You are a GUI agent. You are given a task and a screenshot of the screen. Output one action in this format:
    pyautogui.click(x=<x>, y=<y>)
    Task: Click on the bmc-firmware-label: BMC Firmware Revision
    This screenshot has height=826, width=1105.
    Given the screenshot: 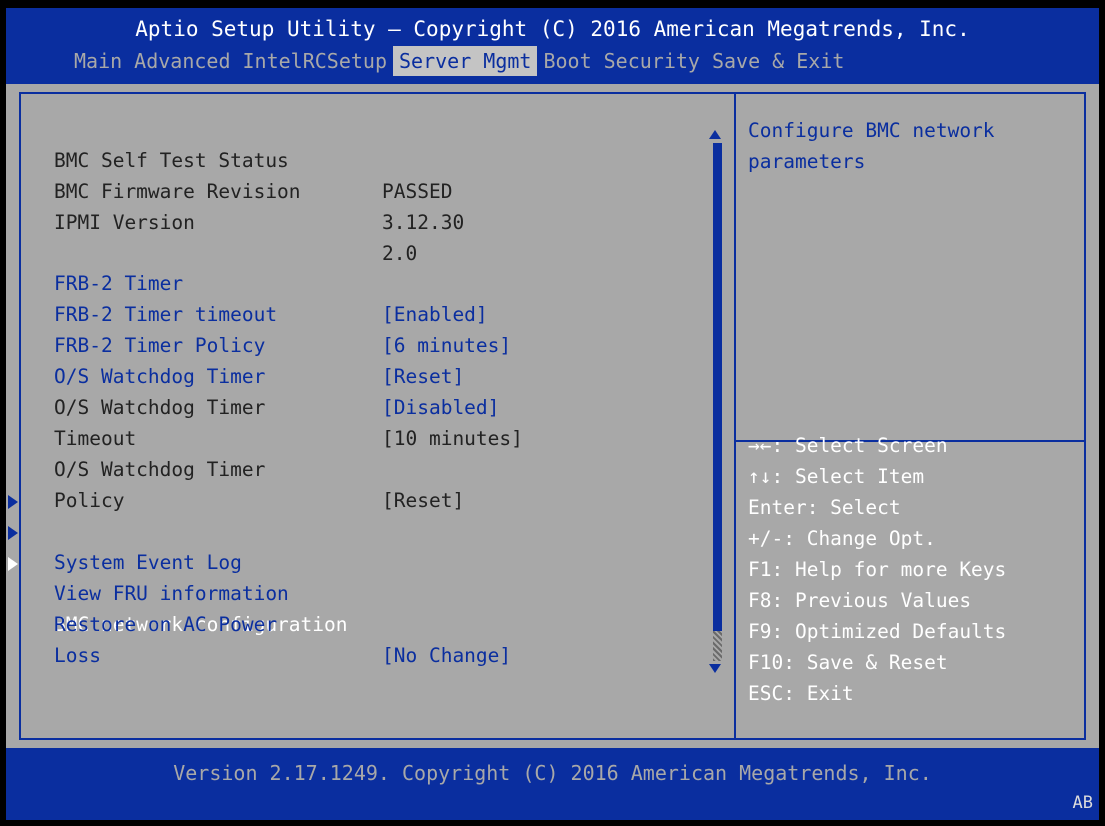 What is the action you would take?
    pyautogui.click(x=177, y=191)
    